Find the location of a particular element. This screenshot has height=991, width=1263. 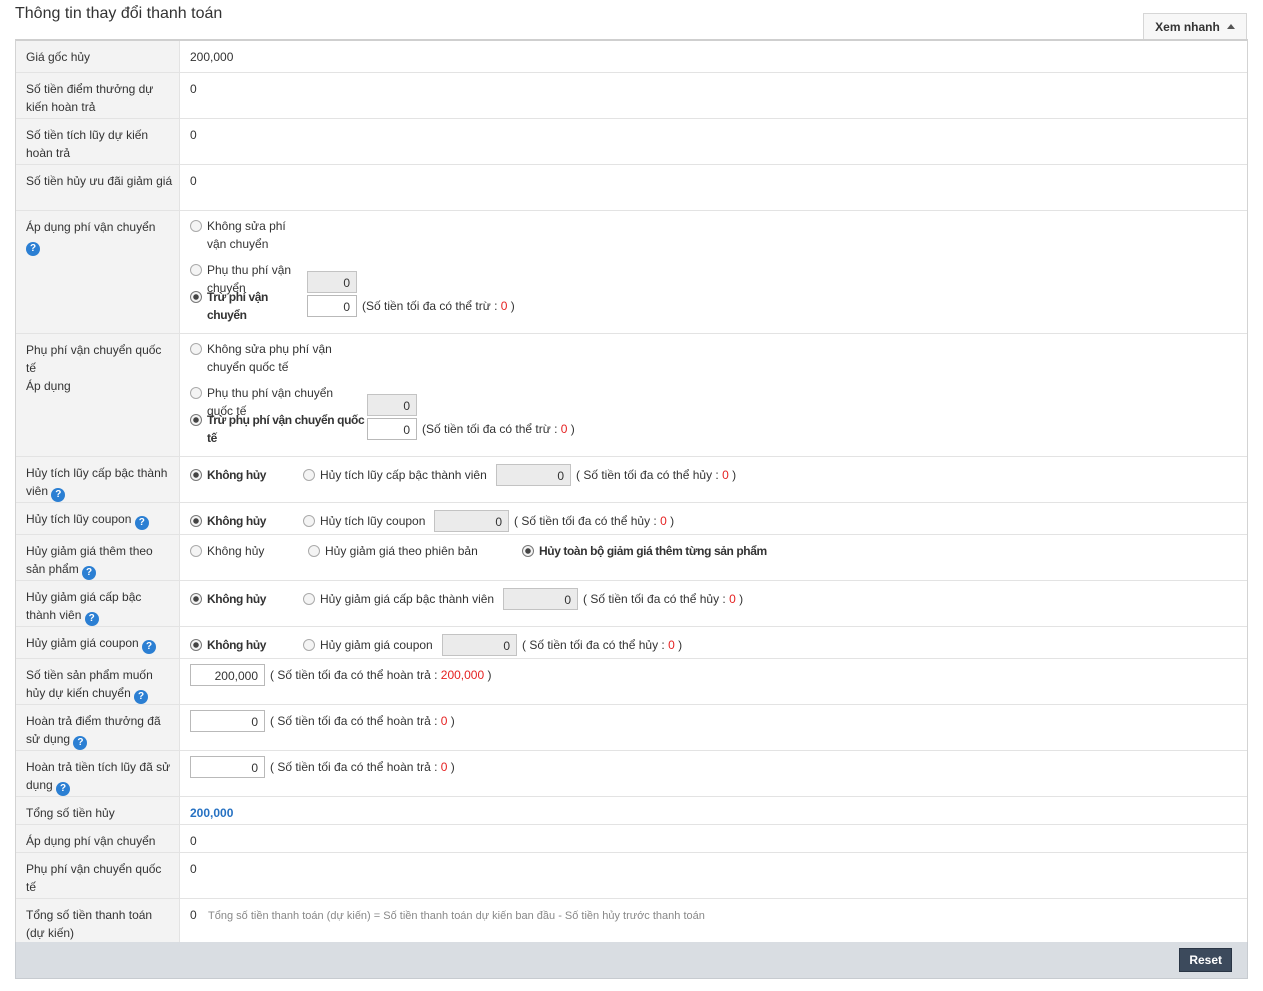

row-points-refund: Số tiền điểm thưởng dự kiến hoàn trả 0 is located at coordinates (631, 96).